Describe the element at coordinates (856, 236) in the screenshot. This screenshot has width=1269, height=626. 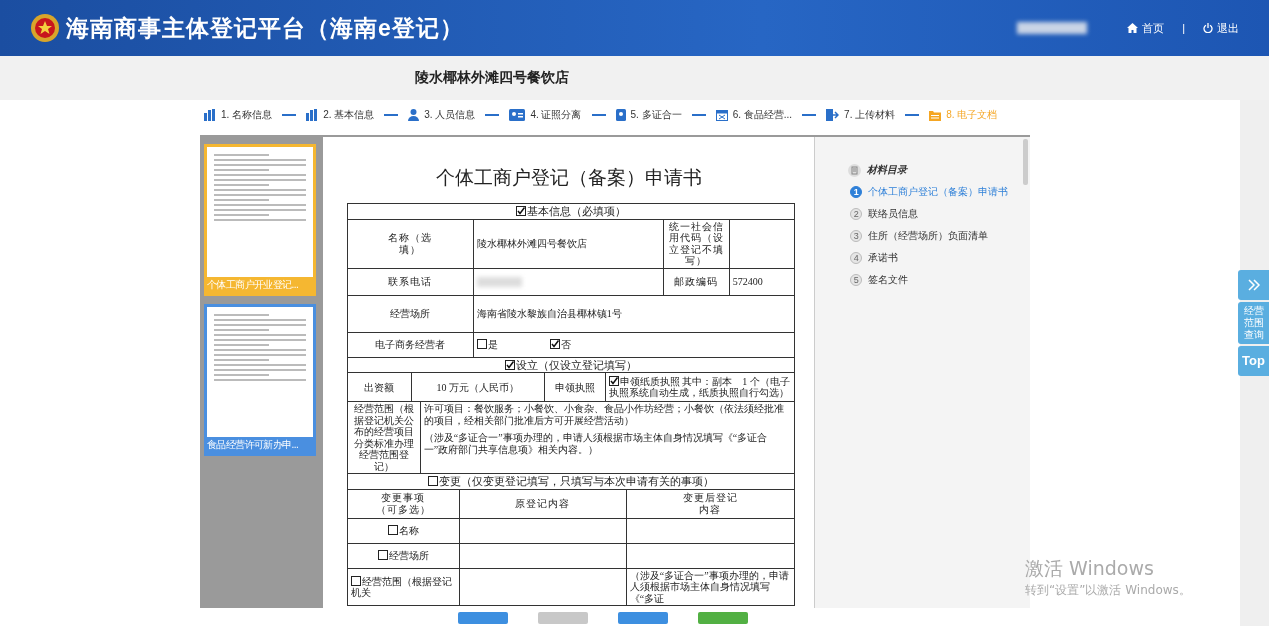
I see `step-number: 3` at that location.